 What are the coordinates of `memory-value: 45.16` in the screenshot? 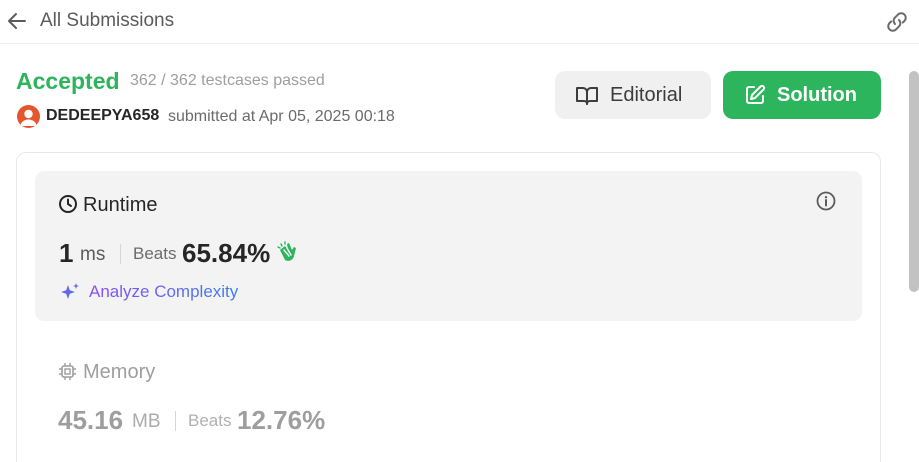 It's located at (91, 420).